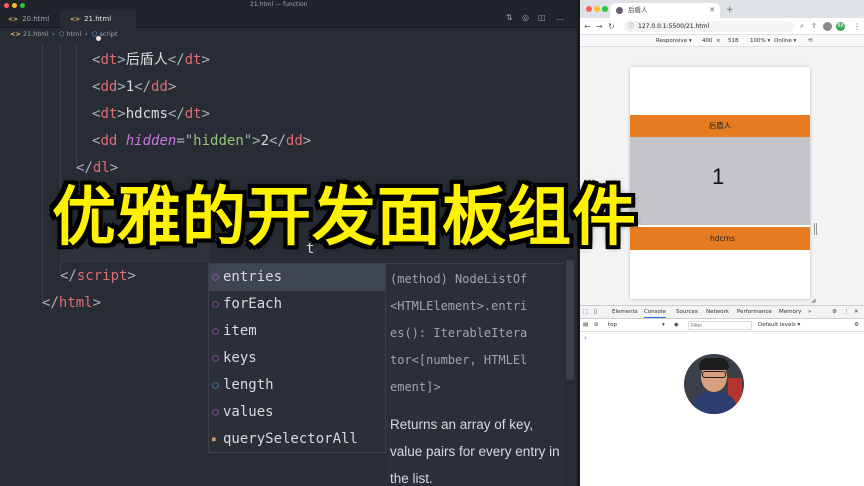 This screenshot has height=486, width=864. Describe the element at coordinates (151, 114) in the screenshot. I see `code-line-dt: <dt>hdcms</dt>` at that location.